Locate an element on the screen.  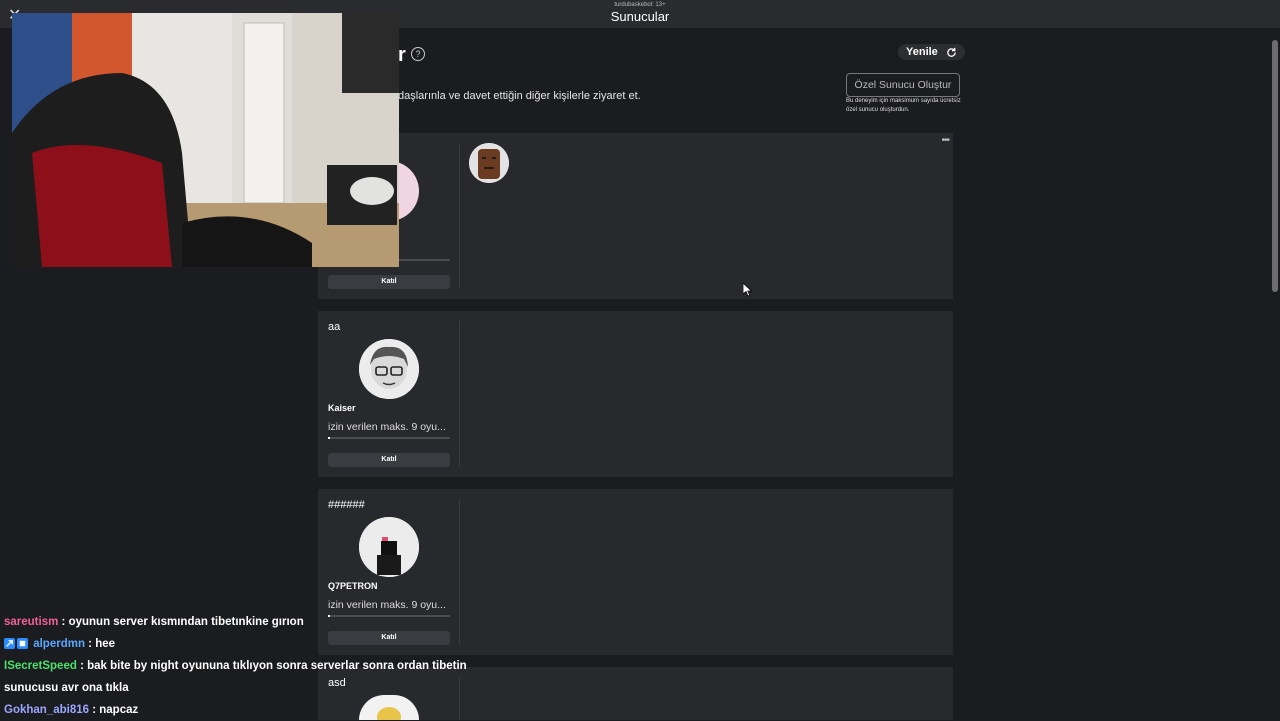
refresh-button: Yenile is located at coordinates (931, 52).